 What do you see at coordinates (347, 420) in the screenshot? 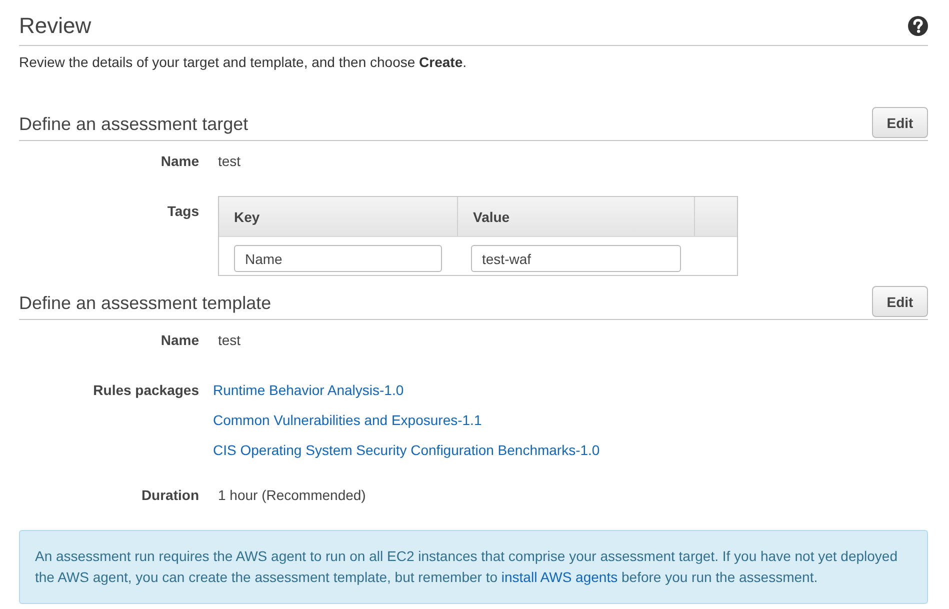
I see `rules-package-link: Common Vulnerabilities and Exposures-1.1` at bounding box center [347, 420].